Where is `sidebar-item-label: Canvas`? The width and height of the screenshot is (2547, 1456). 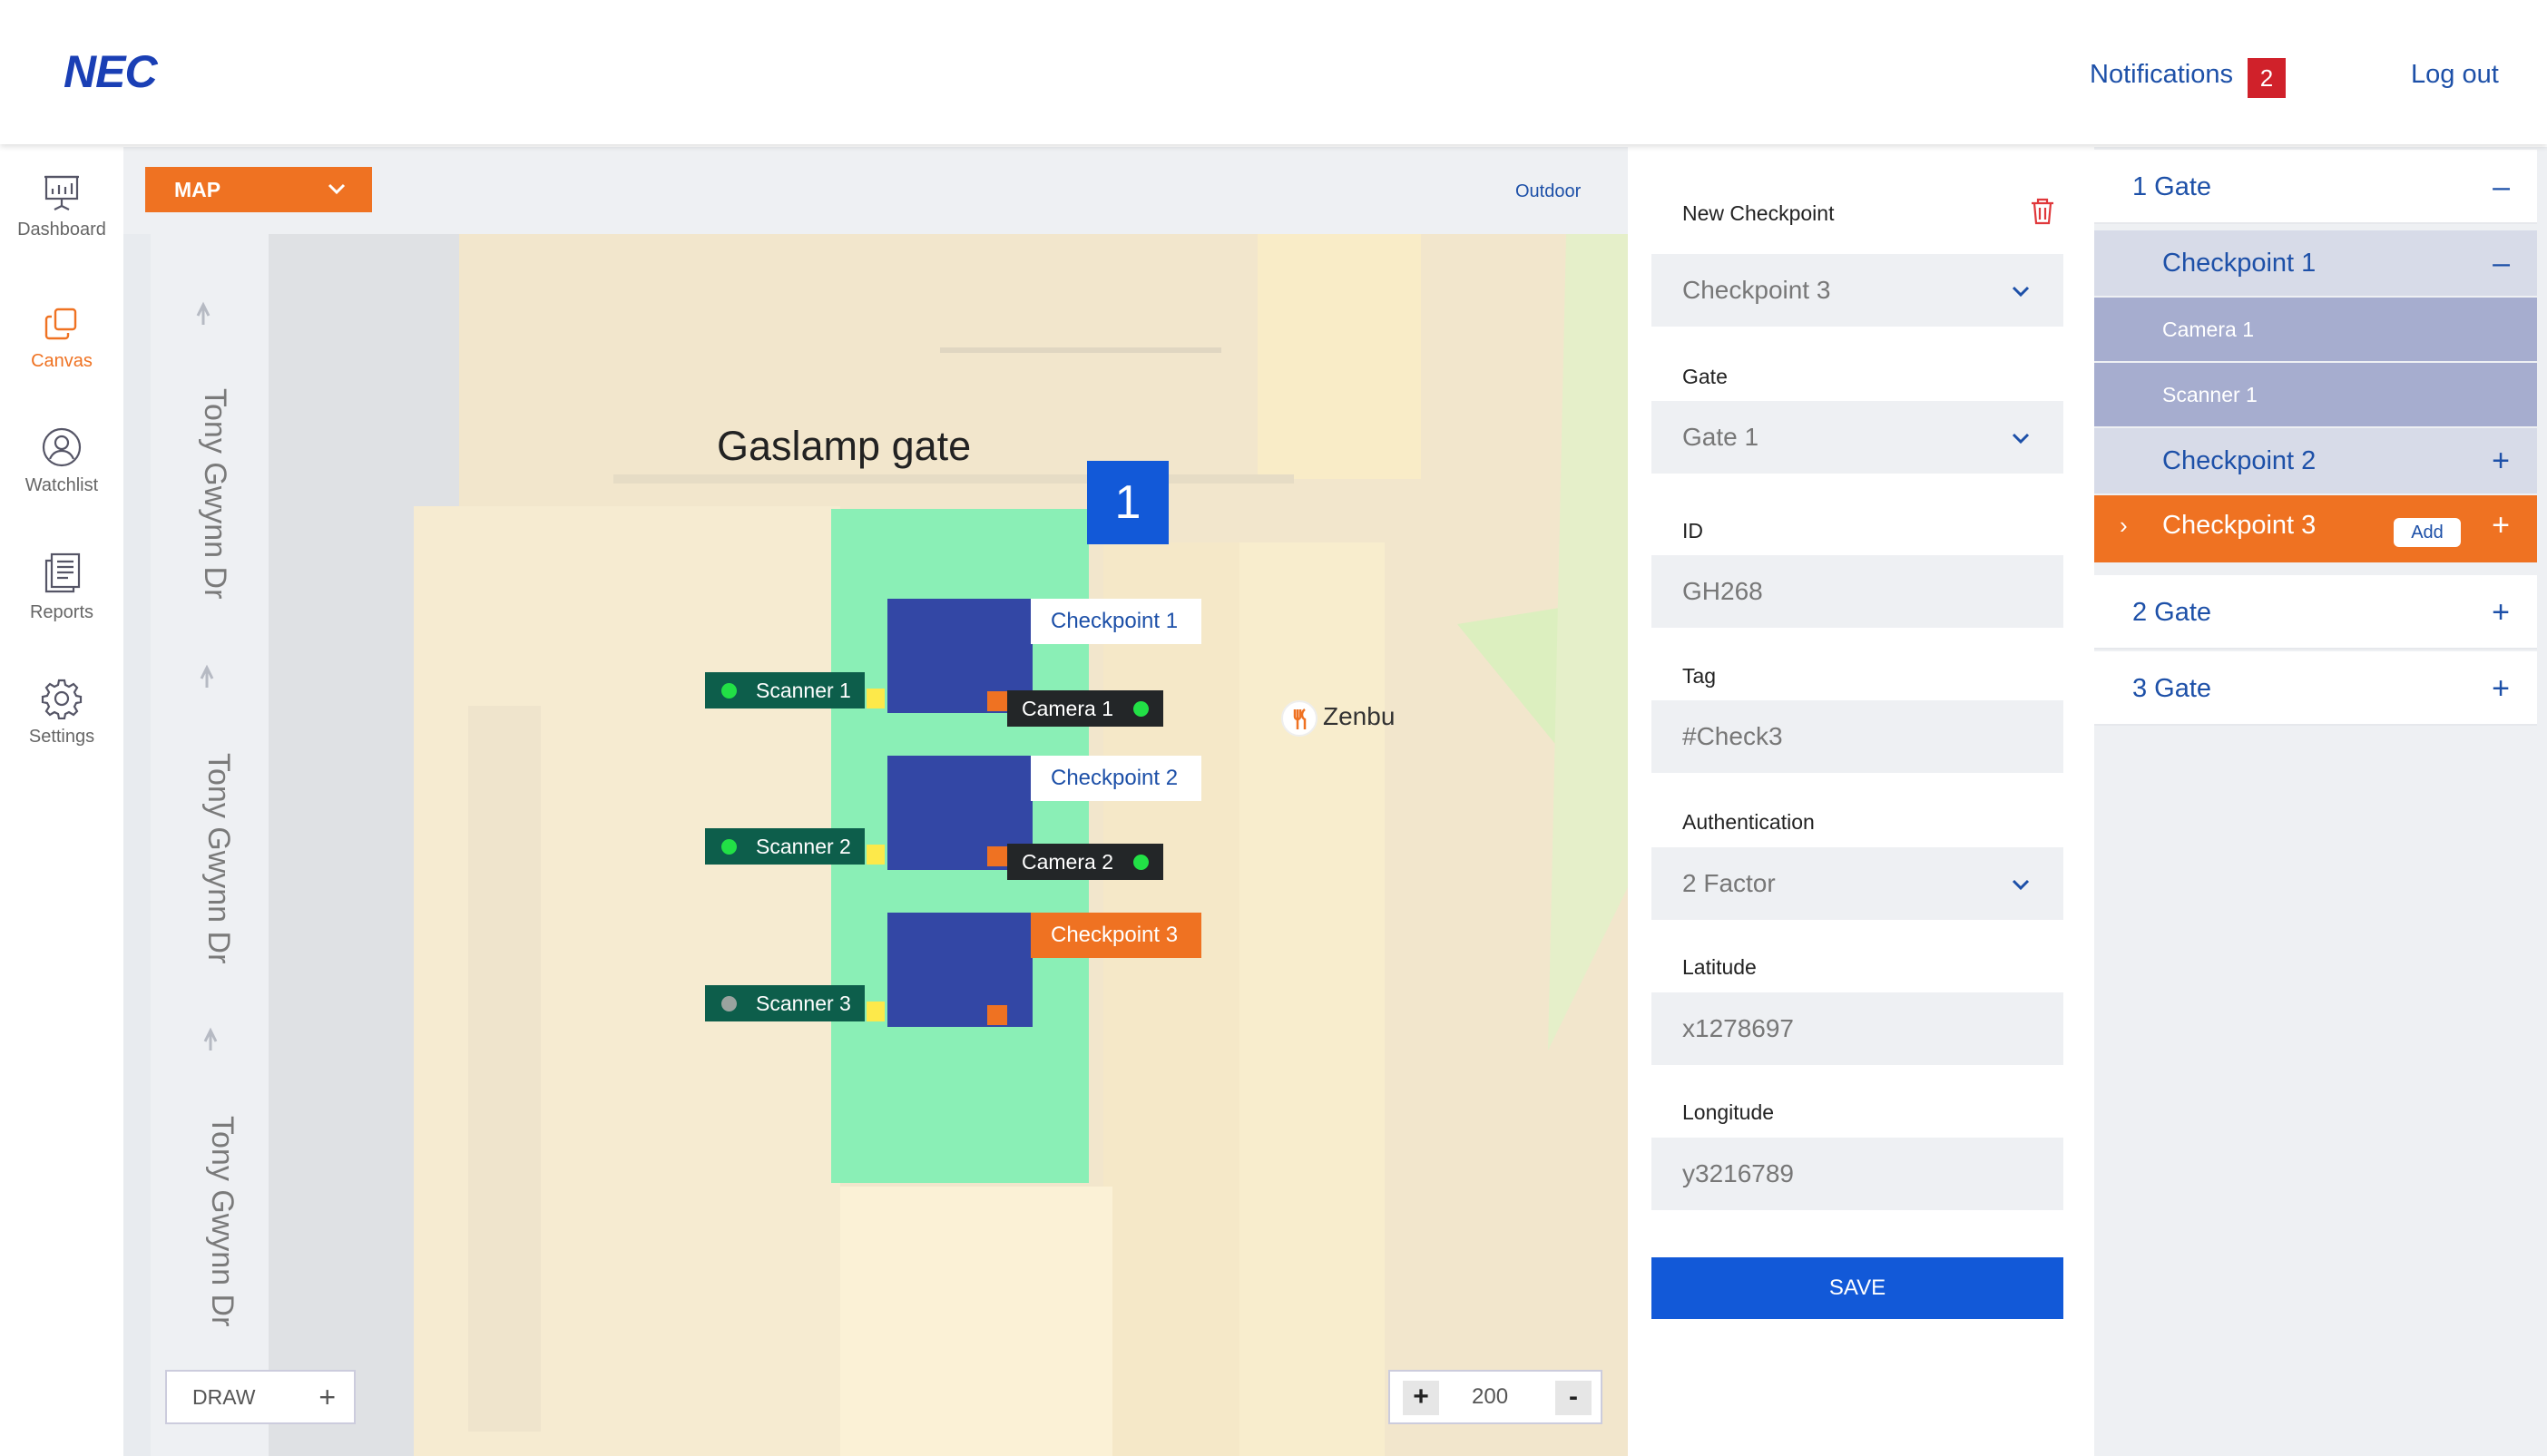 sidebar-item-label: Canvas is located at coordinates (62, 361).